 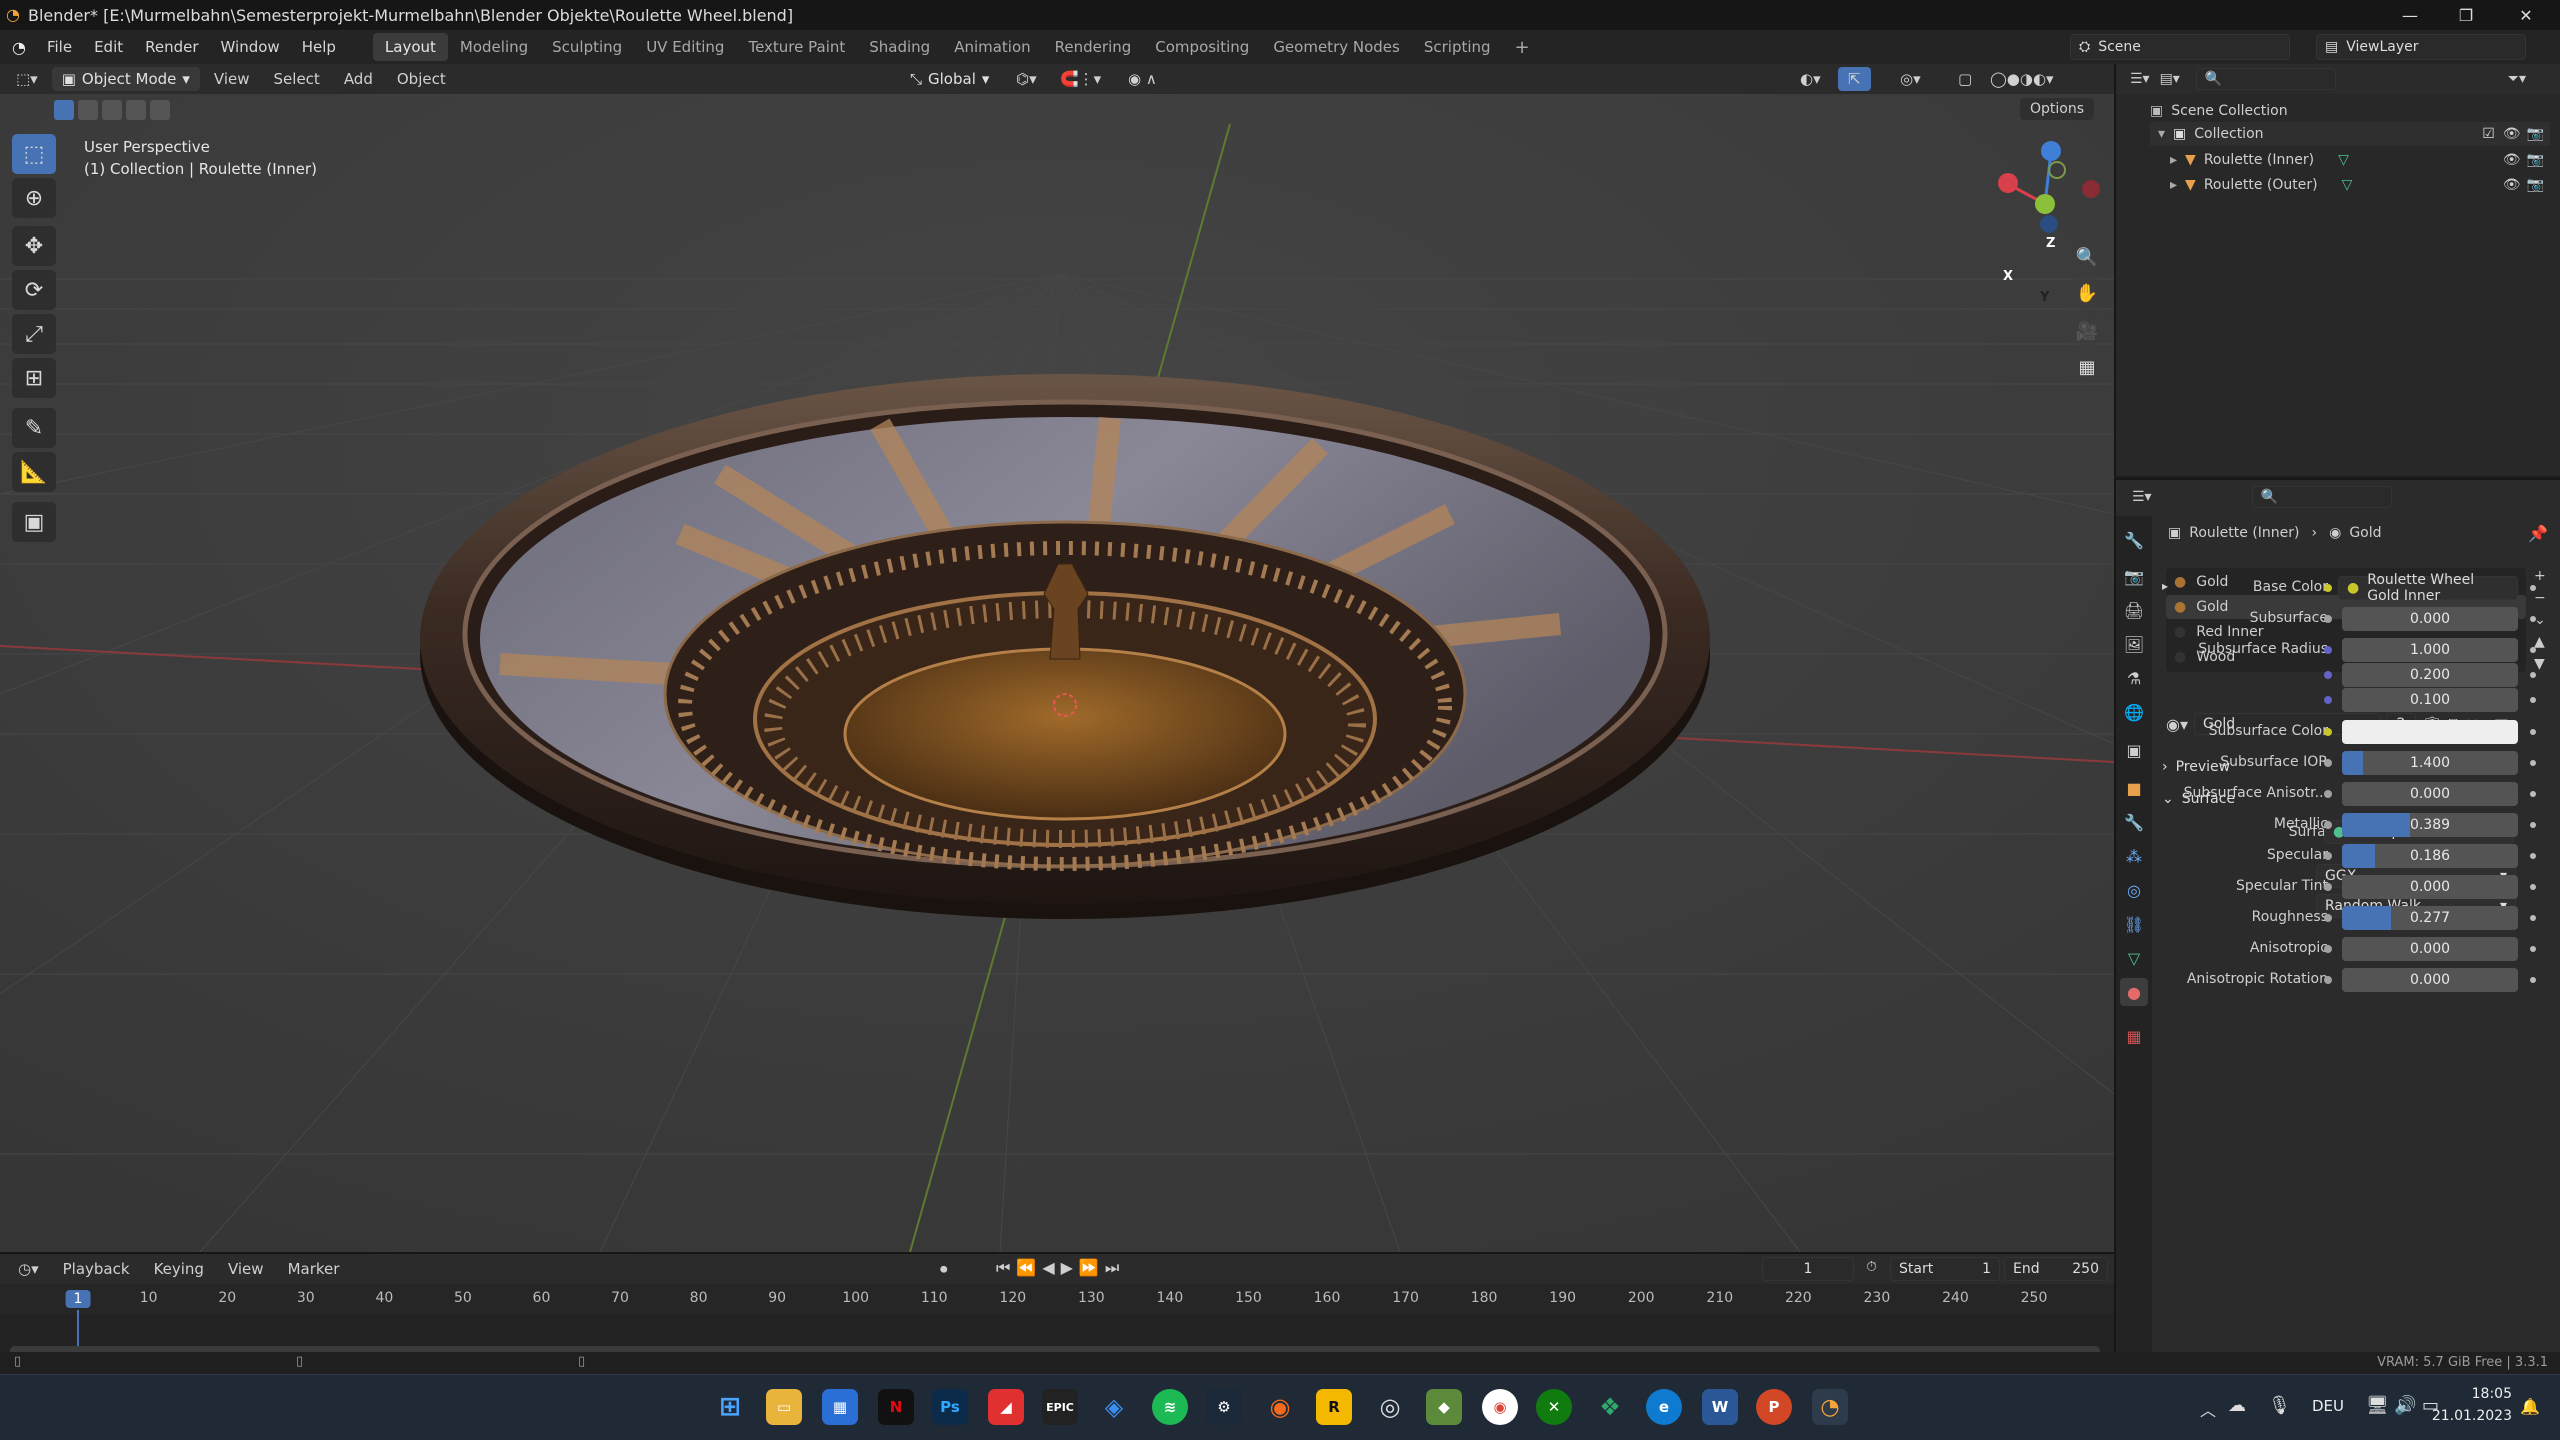 I want to click on snap-icon: 🧲⋮▾, so click(x=1080, y=79).